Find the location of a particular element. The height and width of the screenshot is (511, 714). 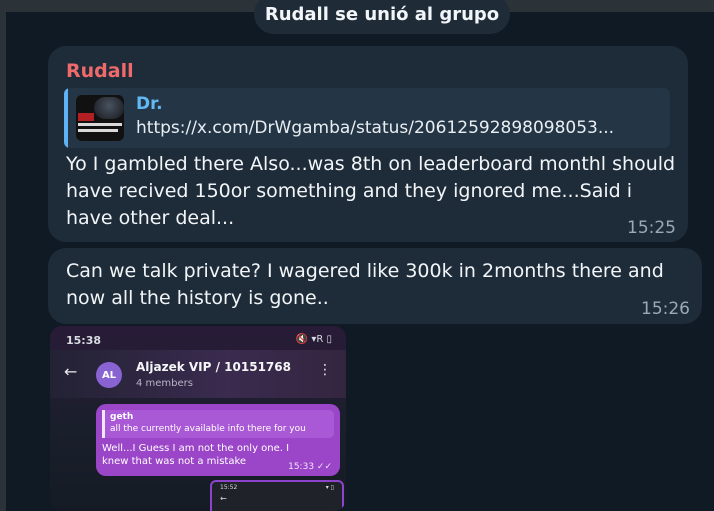

nested-status-time: 15:52 is located at coordinates (229, 487).